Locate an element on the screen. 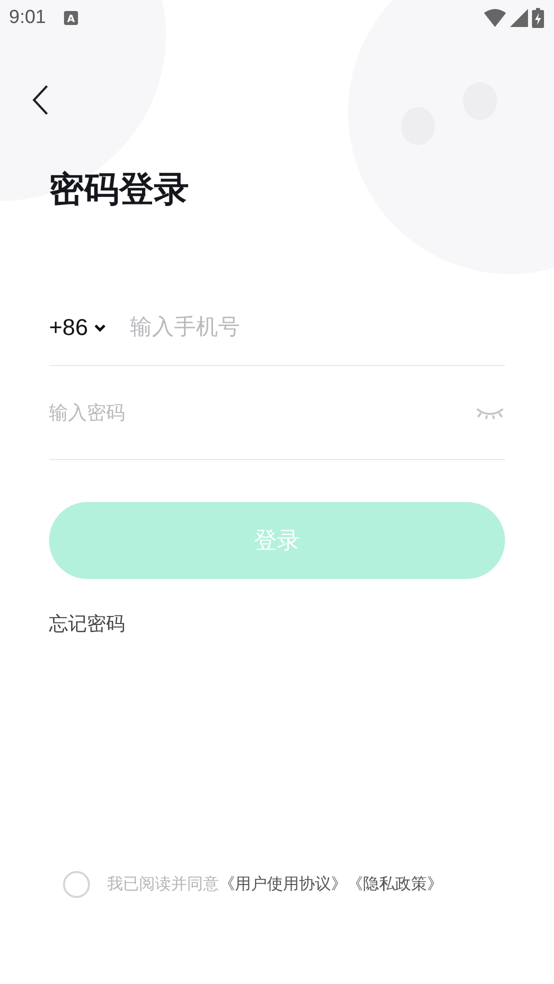 The height and width of the screenshot is (984, 554). agreement-checkbox is located at coordinates (76, 884).